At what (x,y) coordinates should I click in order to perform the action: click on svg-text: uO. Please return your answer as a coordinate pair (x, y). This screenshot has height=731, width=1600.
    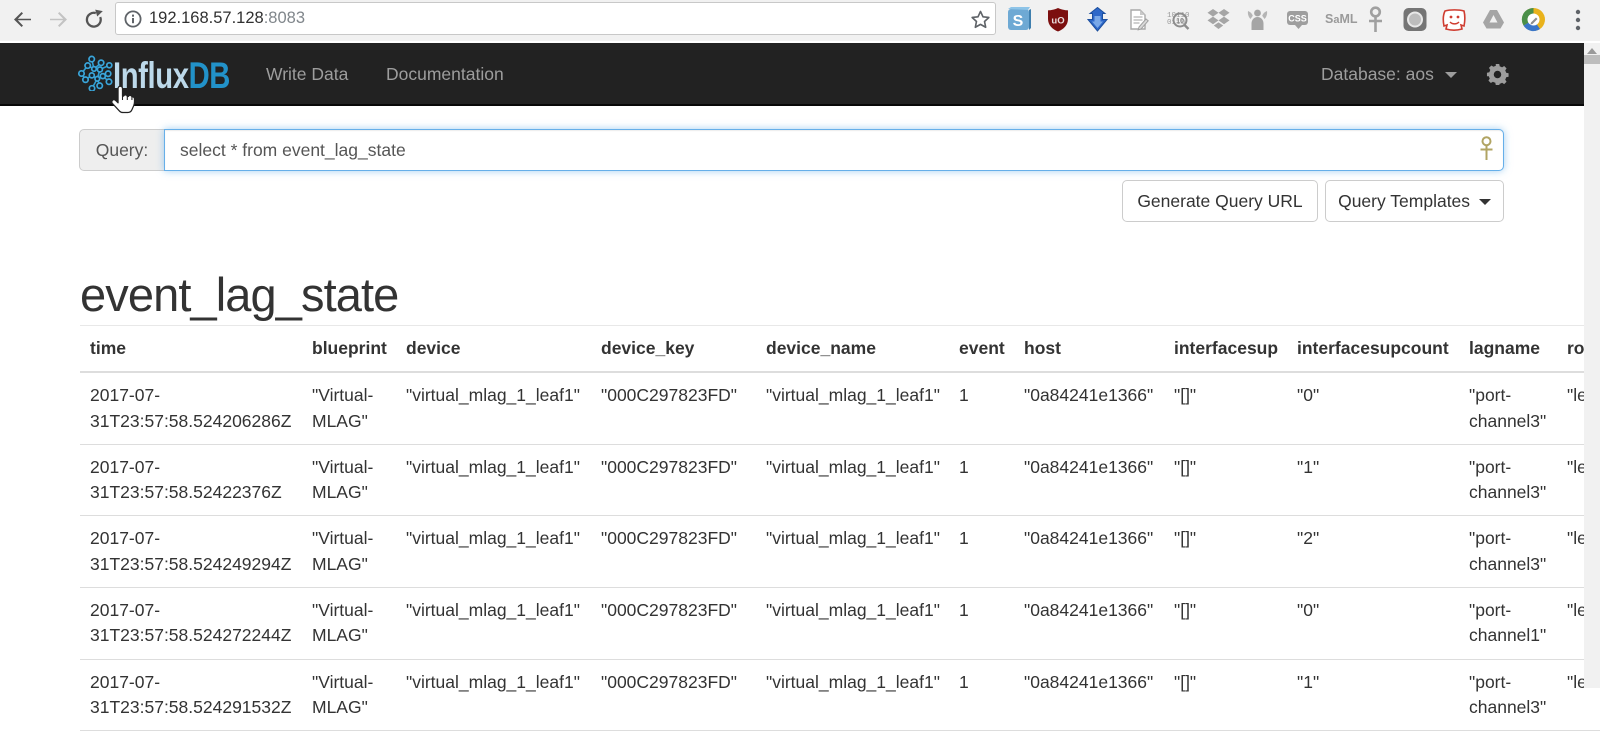
    Looking at the image, I should click on (1057, 21).